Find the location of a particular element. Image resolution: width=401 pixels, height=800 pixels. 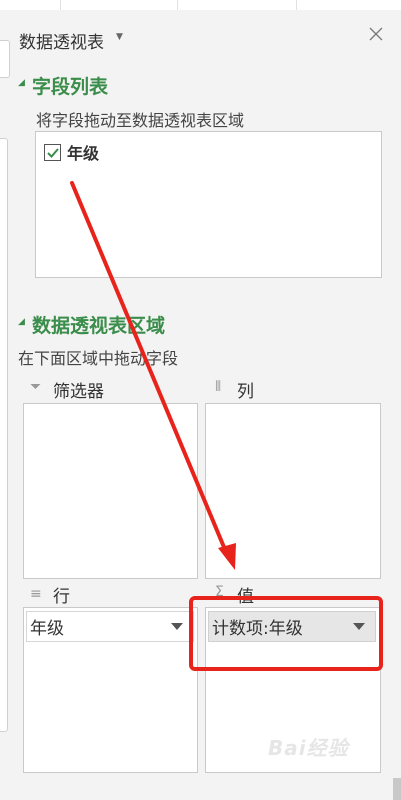

panel-title: 数据透视表 is located at coordinates (61, 40).